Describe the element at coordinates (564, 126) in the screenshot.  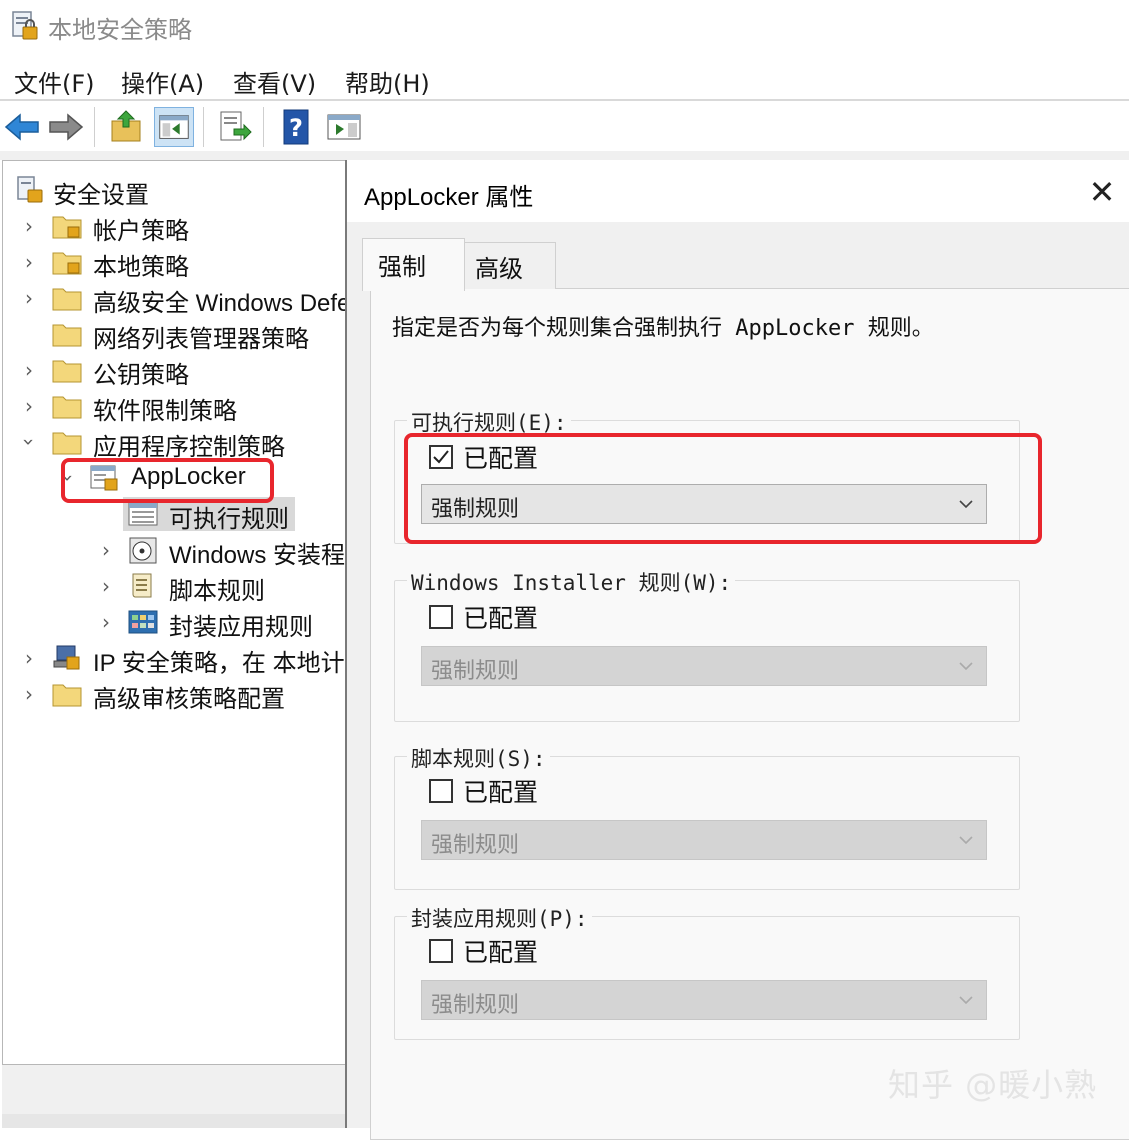
I see `toolbar: ?` at that location.